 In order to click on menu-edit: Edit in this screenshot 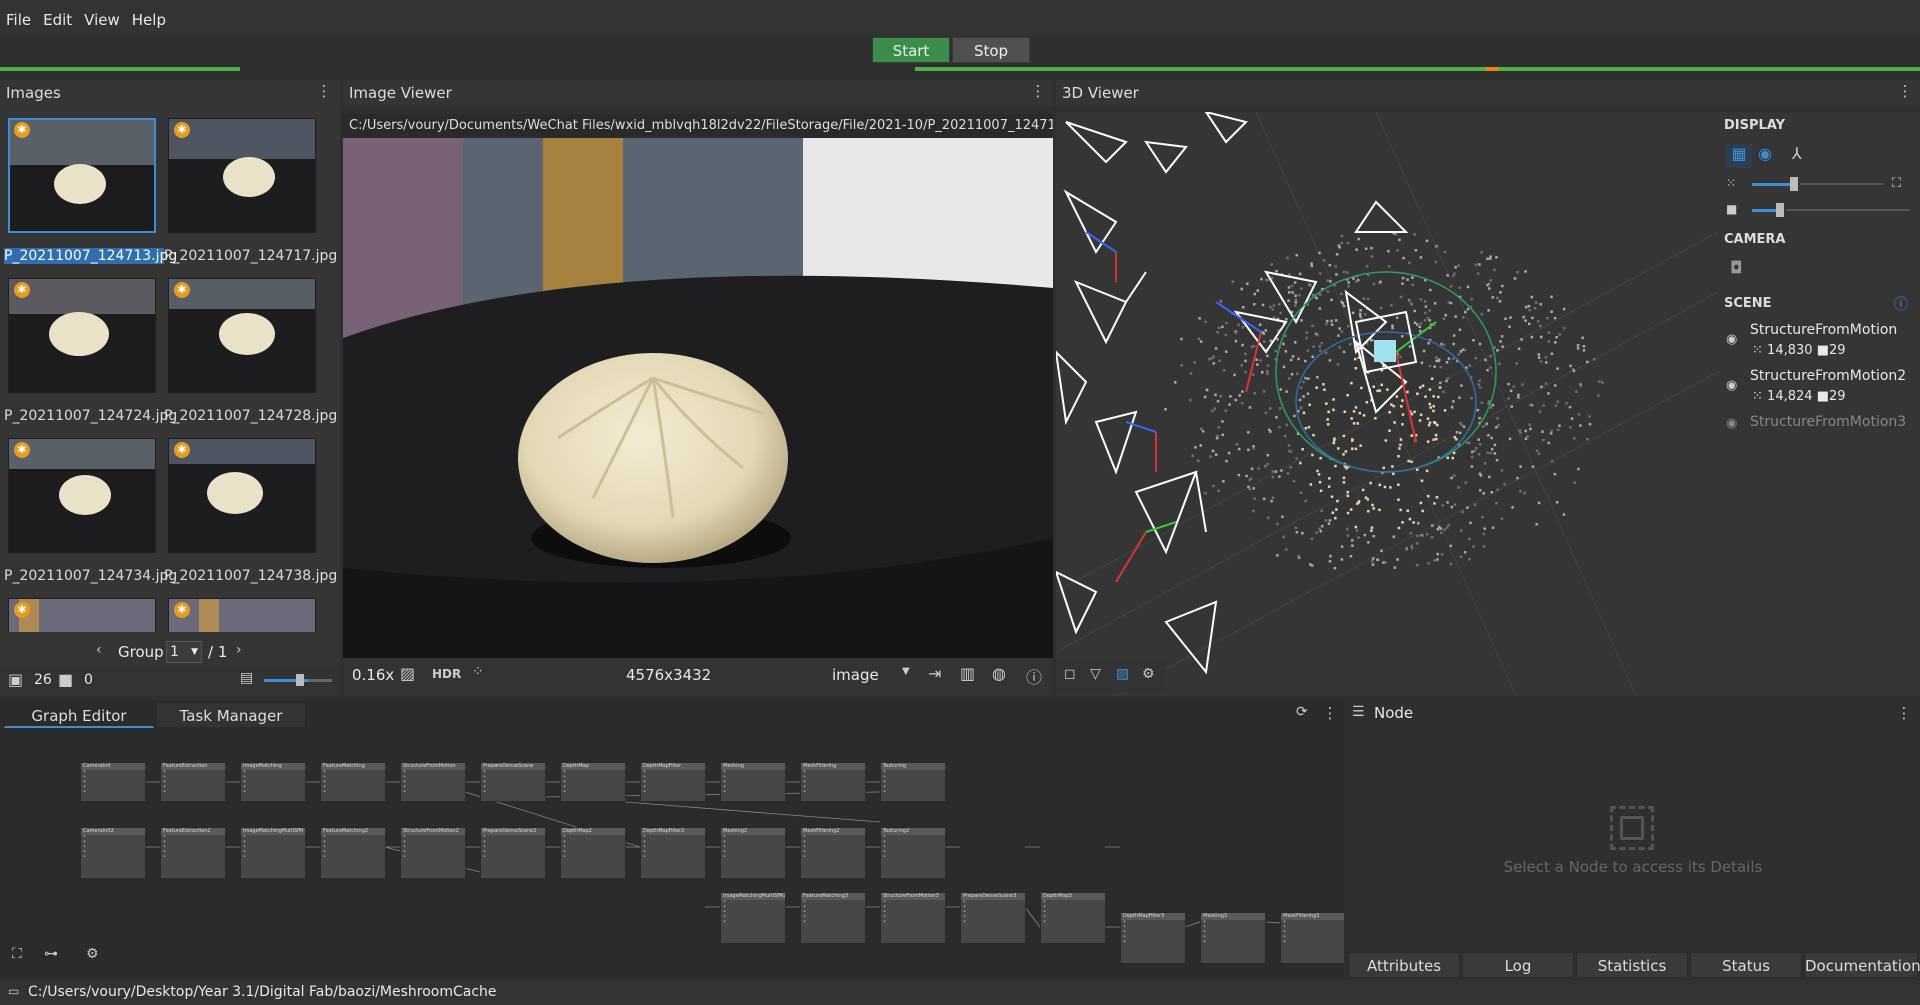, I will do `click(57, 20)`.